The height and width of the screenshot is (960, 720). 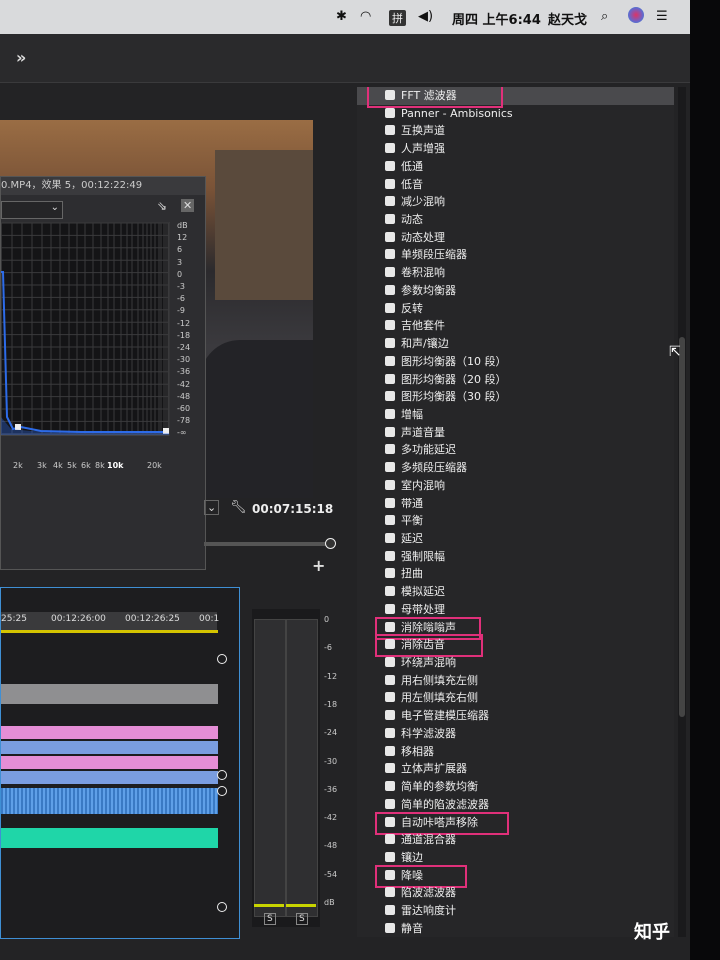 What do you see at coordinates (341, 16) in the screenshot?
I see `bluetooth-icon: ✱` at bounding box center [341, 16].